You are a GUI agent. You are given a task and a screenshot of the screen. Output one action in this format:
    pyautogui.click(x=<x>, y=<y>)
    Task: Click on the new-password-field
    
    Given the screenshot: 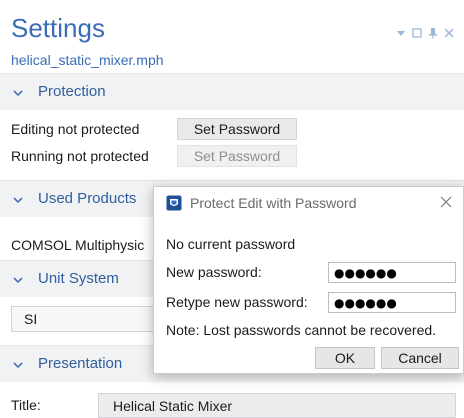 What is the action you would take?
    pyautogui.click(x=392, y=272)
    